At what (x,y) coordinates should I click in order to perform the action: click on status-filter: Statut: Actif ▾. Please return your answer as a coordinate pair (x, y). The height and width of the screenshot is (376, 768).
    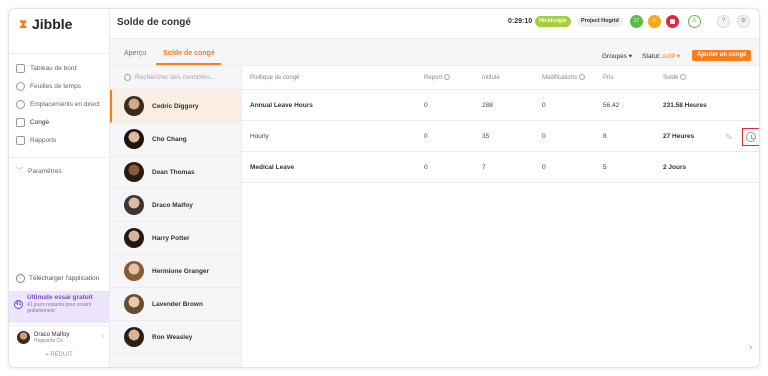
    Looking at the image, I should click on (661, 56).